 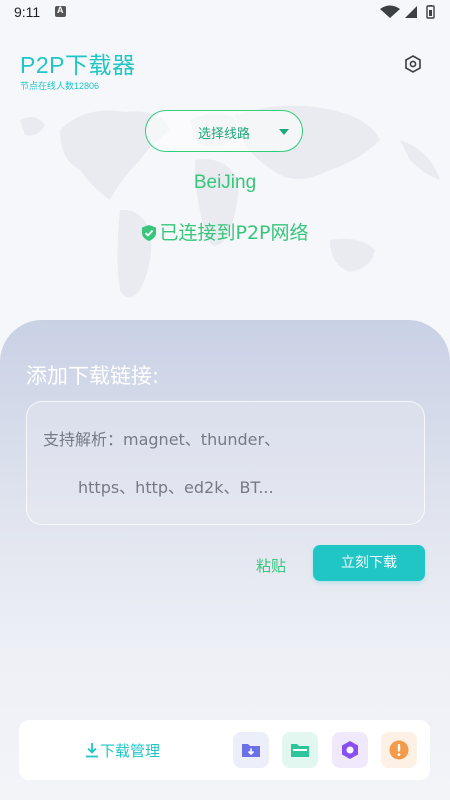 What do you see at coordinates (60, 86) in the screenshot?
I see `node-count-label: 节点在线人数12806` at bounding box center [60, 86].